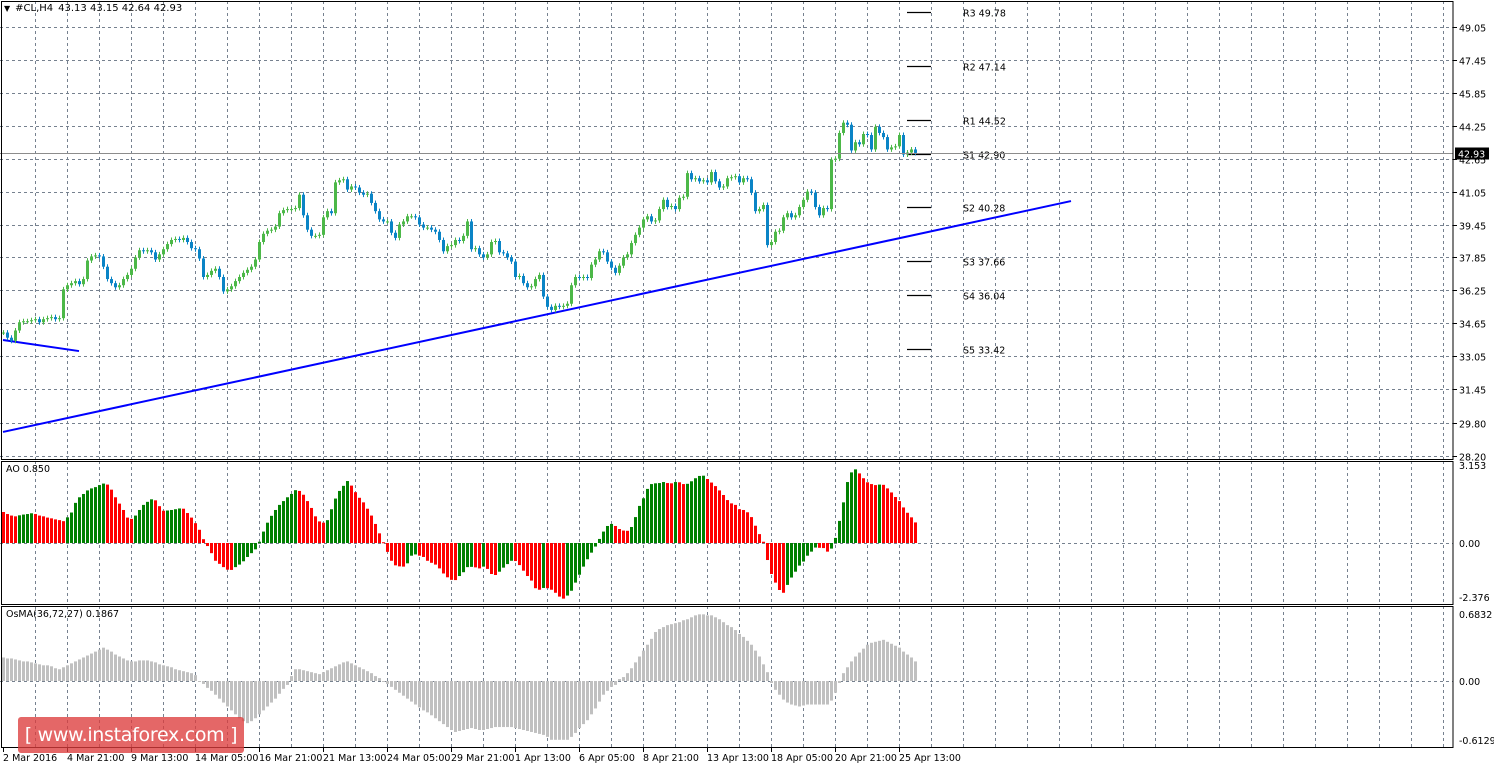 The width and height of the screenshot is (1494, 768). Describe the element at coordinates (984, 156) in the screenshot. I see `pivot-level-label: S1 42.90` at that location.